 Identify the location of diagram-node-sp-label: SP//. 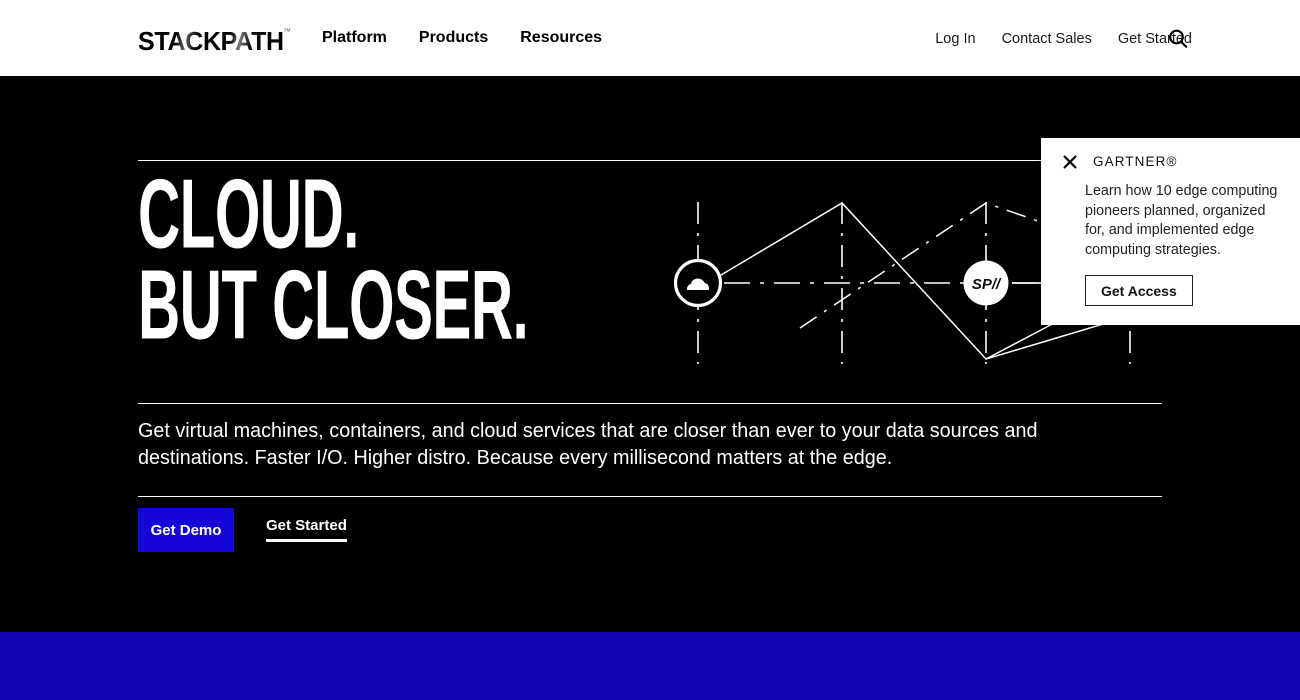
(987, 284).